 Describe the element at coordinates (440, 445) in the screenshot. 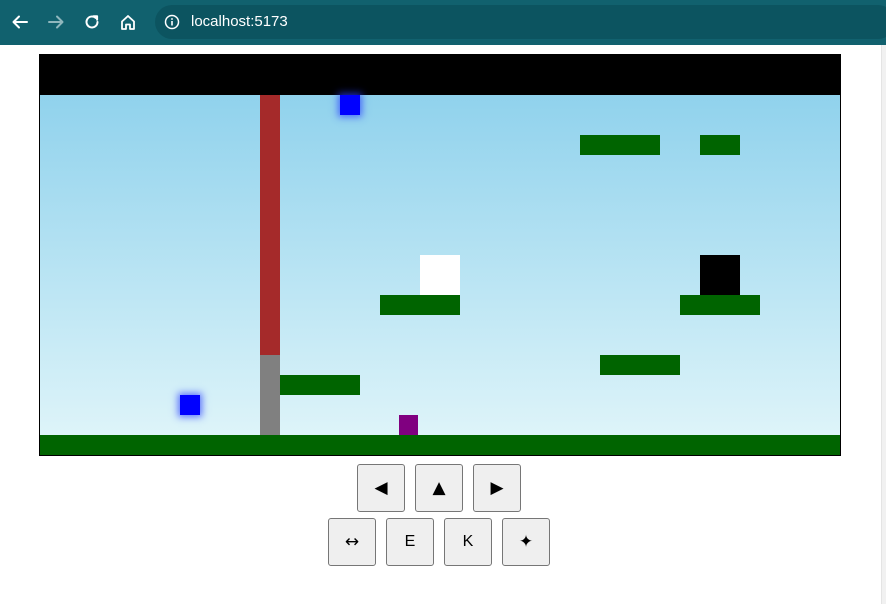

I see `ground` at that location.